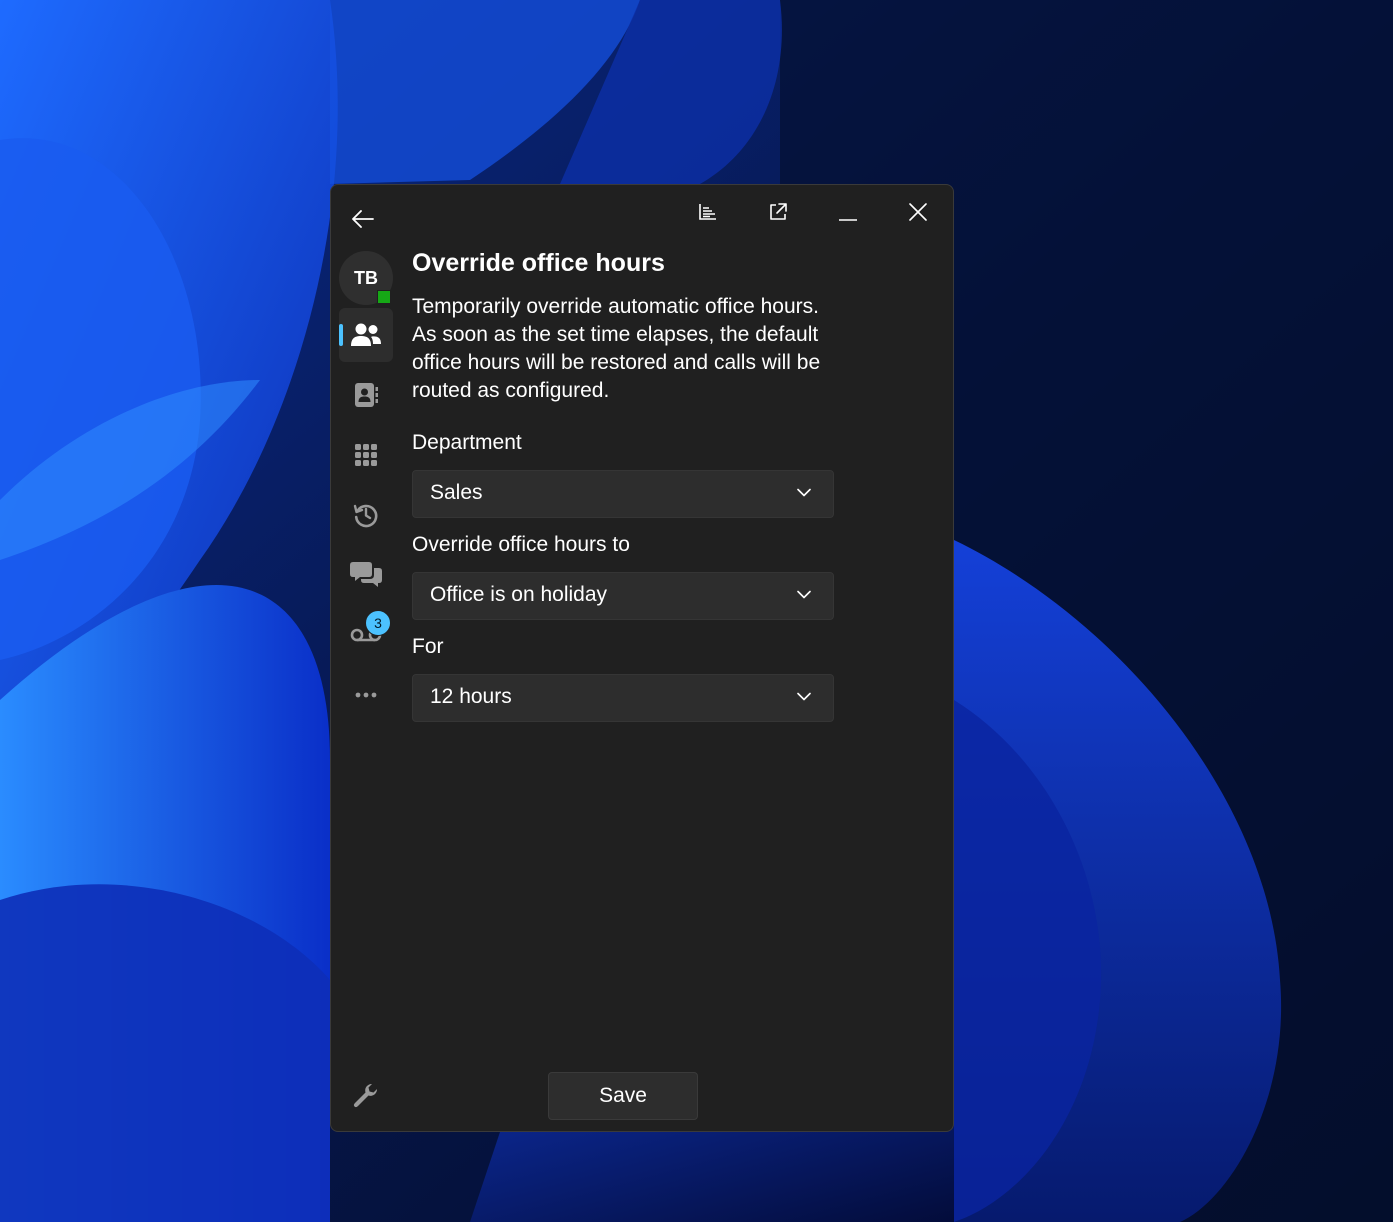 This screenshot has width=1393, height=1222. What do you see at coordinates (521, 544) in the screenshot?
I see `override-to-label: Override office hours to` at bounding box center [521, 544].